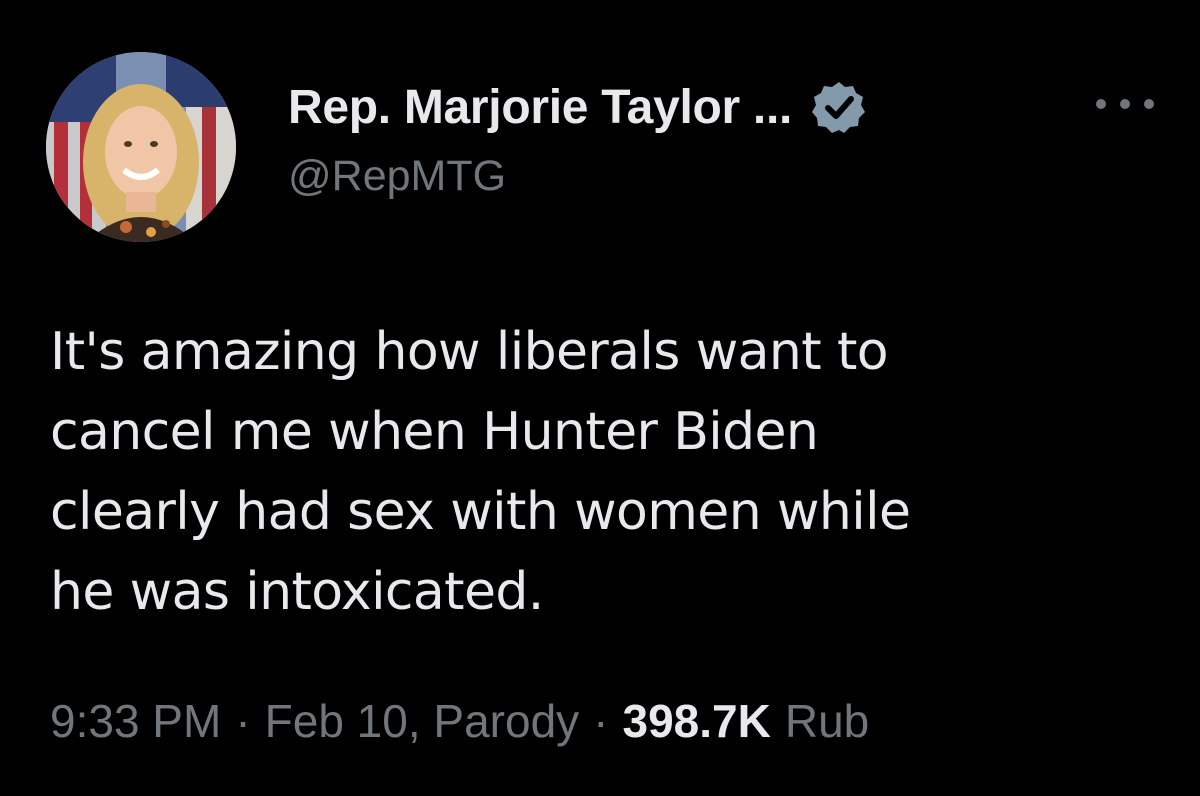 The height and width of the screenshot is (796, 1200). I want to click on user-handle: @RepMTG, so click(577, 176).